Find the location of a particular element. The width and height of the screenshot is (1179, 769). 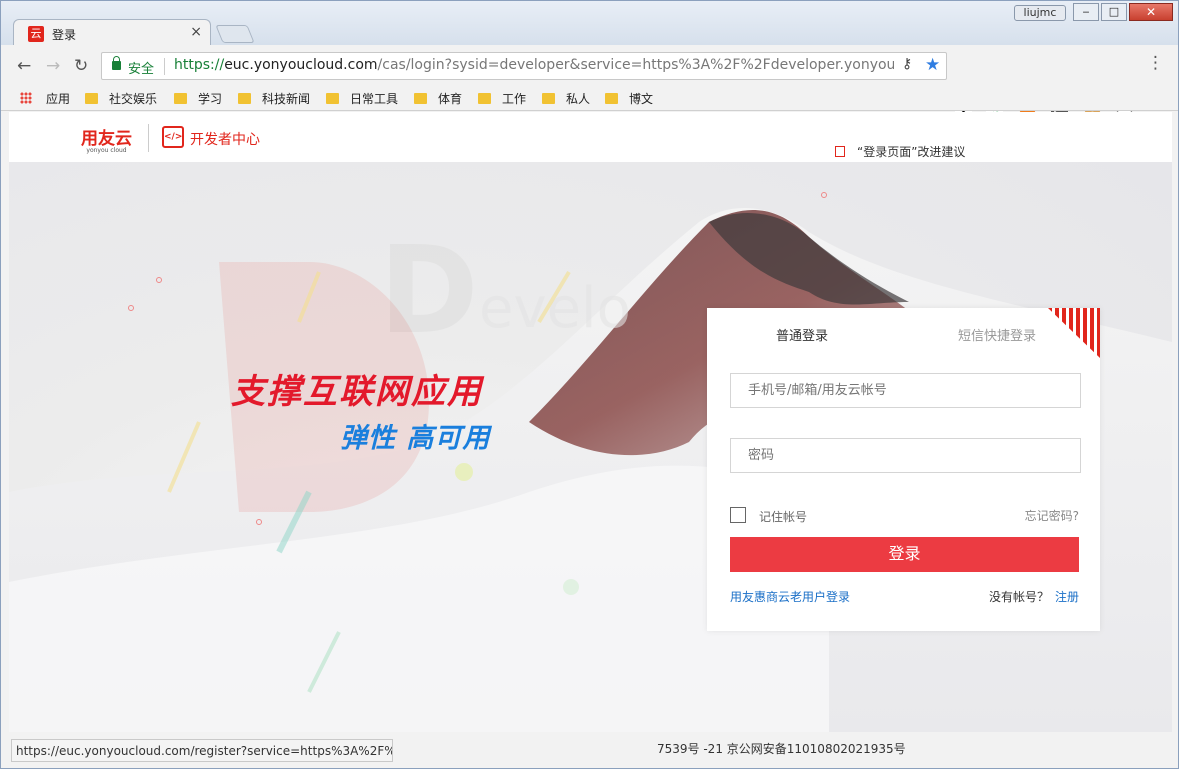

bookmark-label: 科技新闻 is located at coordinates (286, 99).